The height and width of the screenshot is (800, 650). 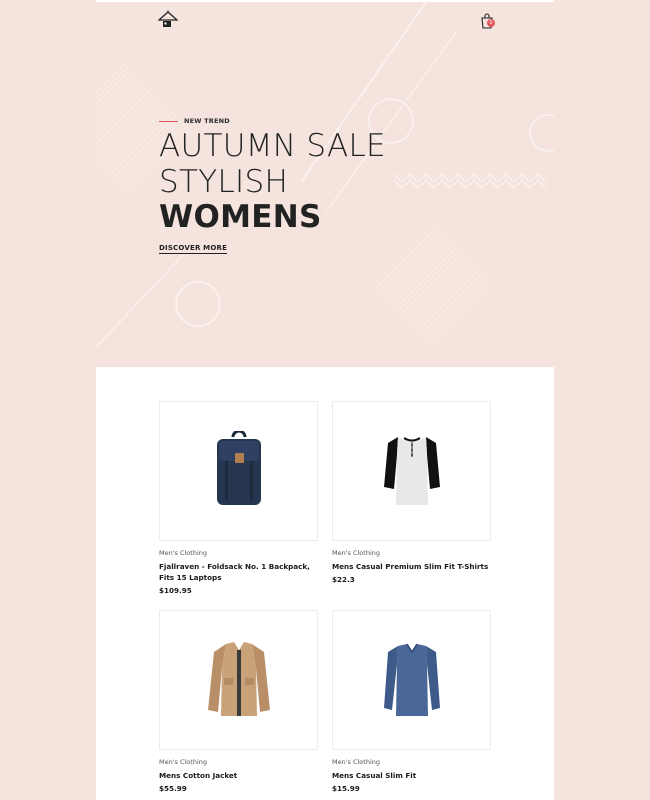 What do you see at coordinates (207, 121) in the screenshot?
I see `tagline-text: NEW TREND` at bounding box center [207, 121].